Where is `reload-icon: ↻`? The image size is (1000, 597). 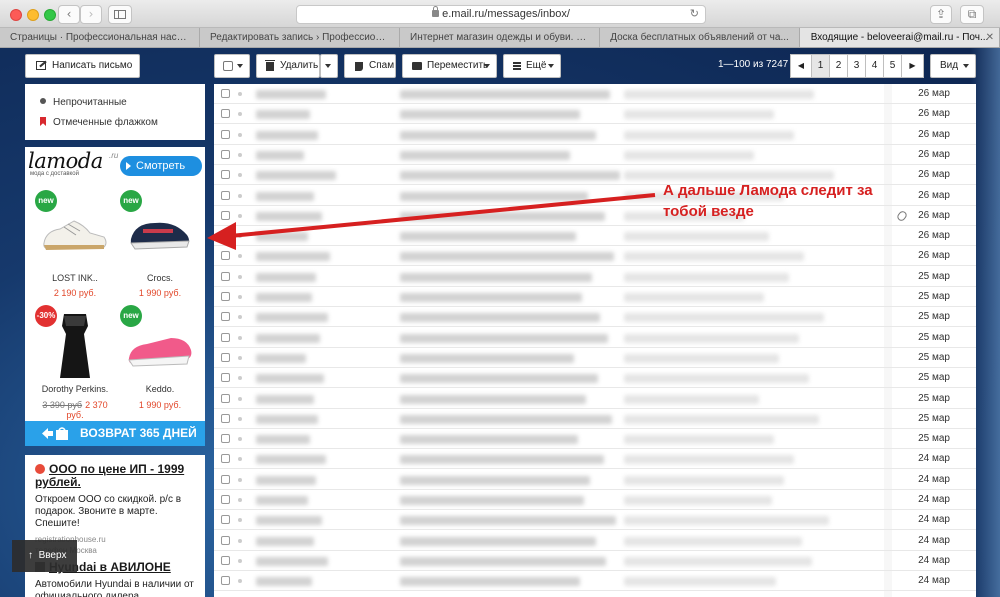 reload-icon: ↻ is located at coordinates (694, 14).